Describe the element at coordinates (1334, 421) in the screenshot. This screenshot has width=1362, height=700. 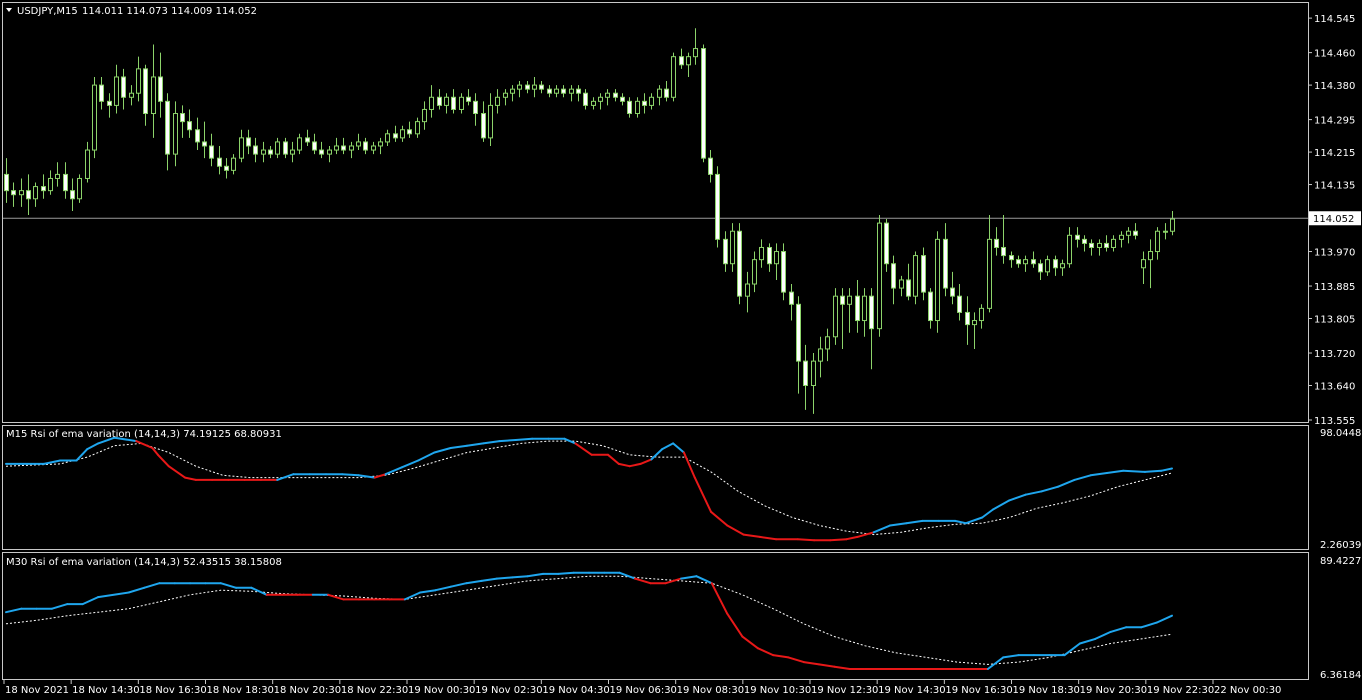
I see `price-tick-label: 113.555` at that location.